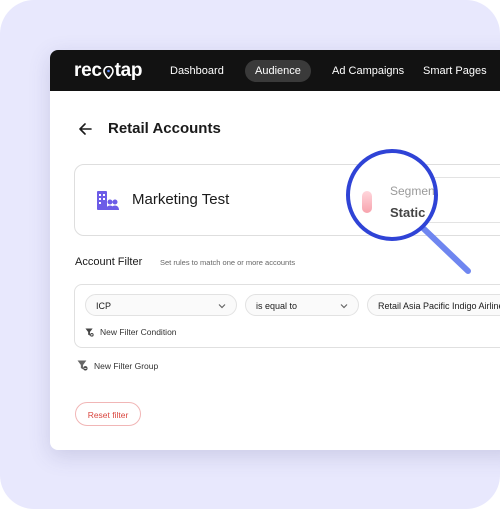 This screenshot has height=509, width=500. What do you see at coordinates (108, 414) in the screenshot?
I see `reset-filter-button: Reset filter` at bounding box center [108, 414].